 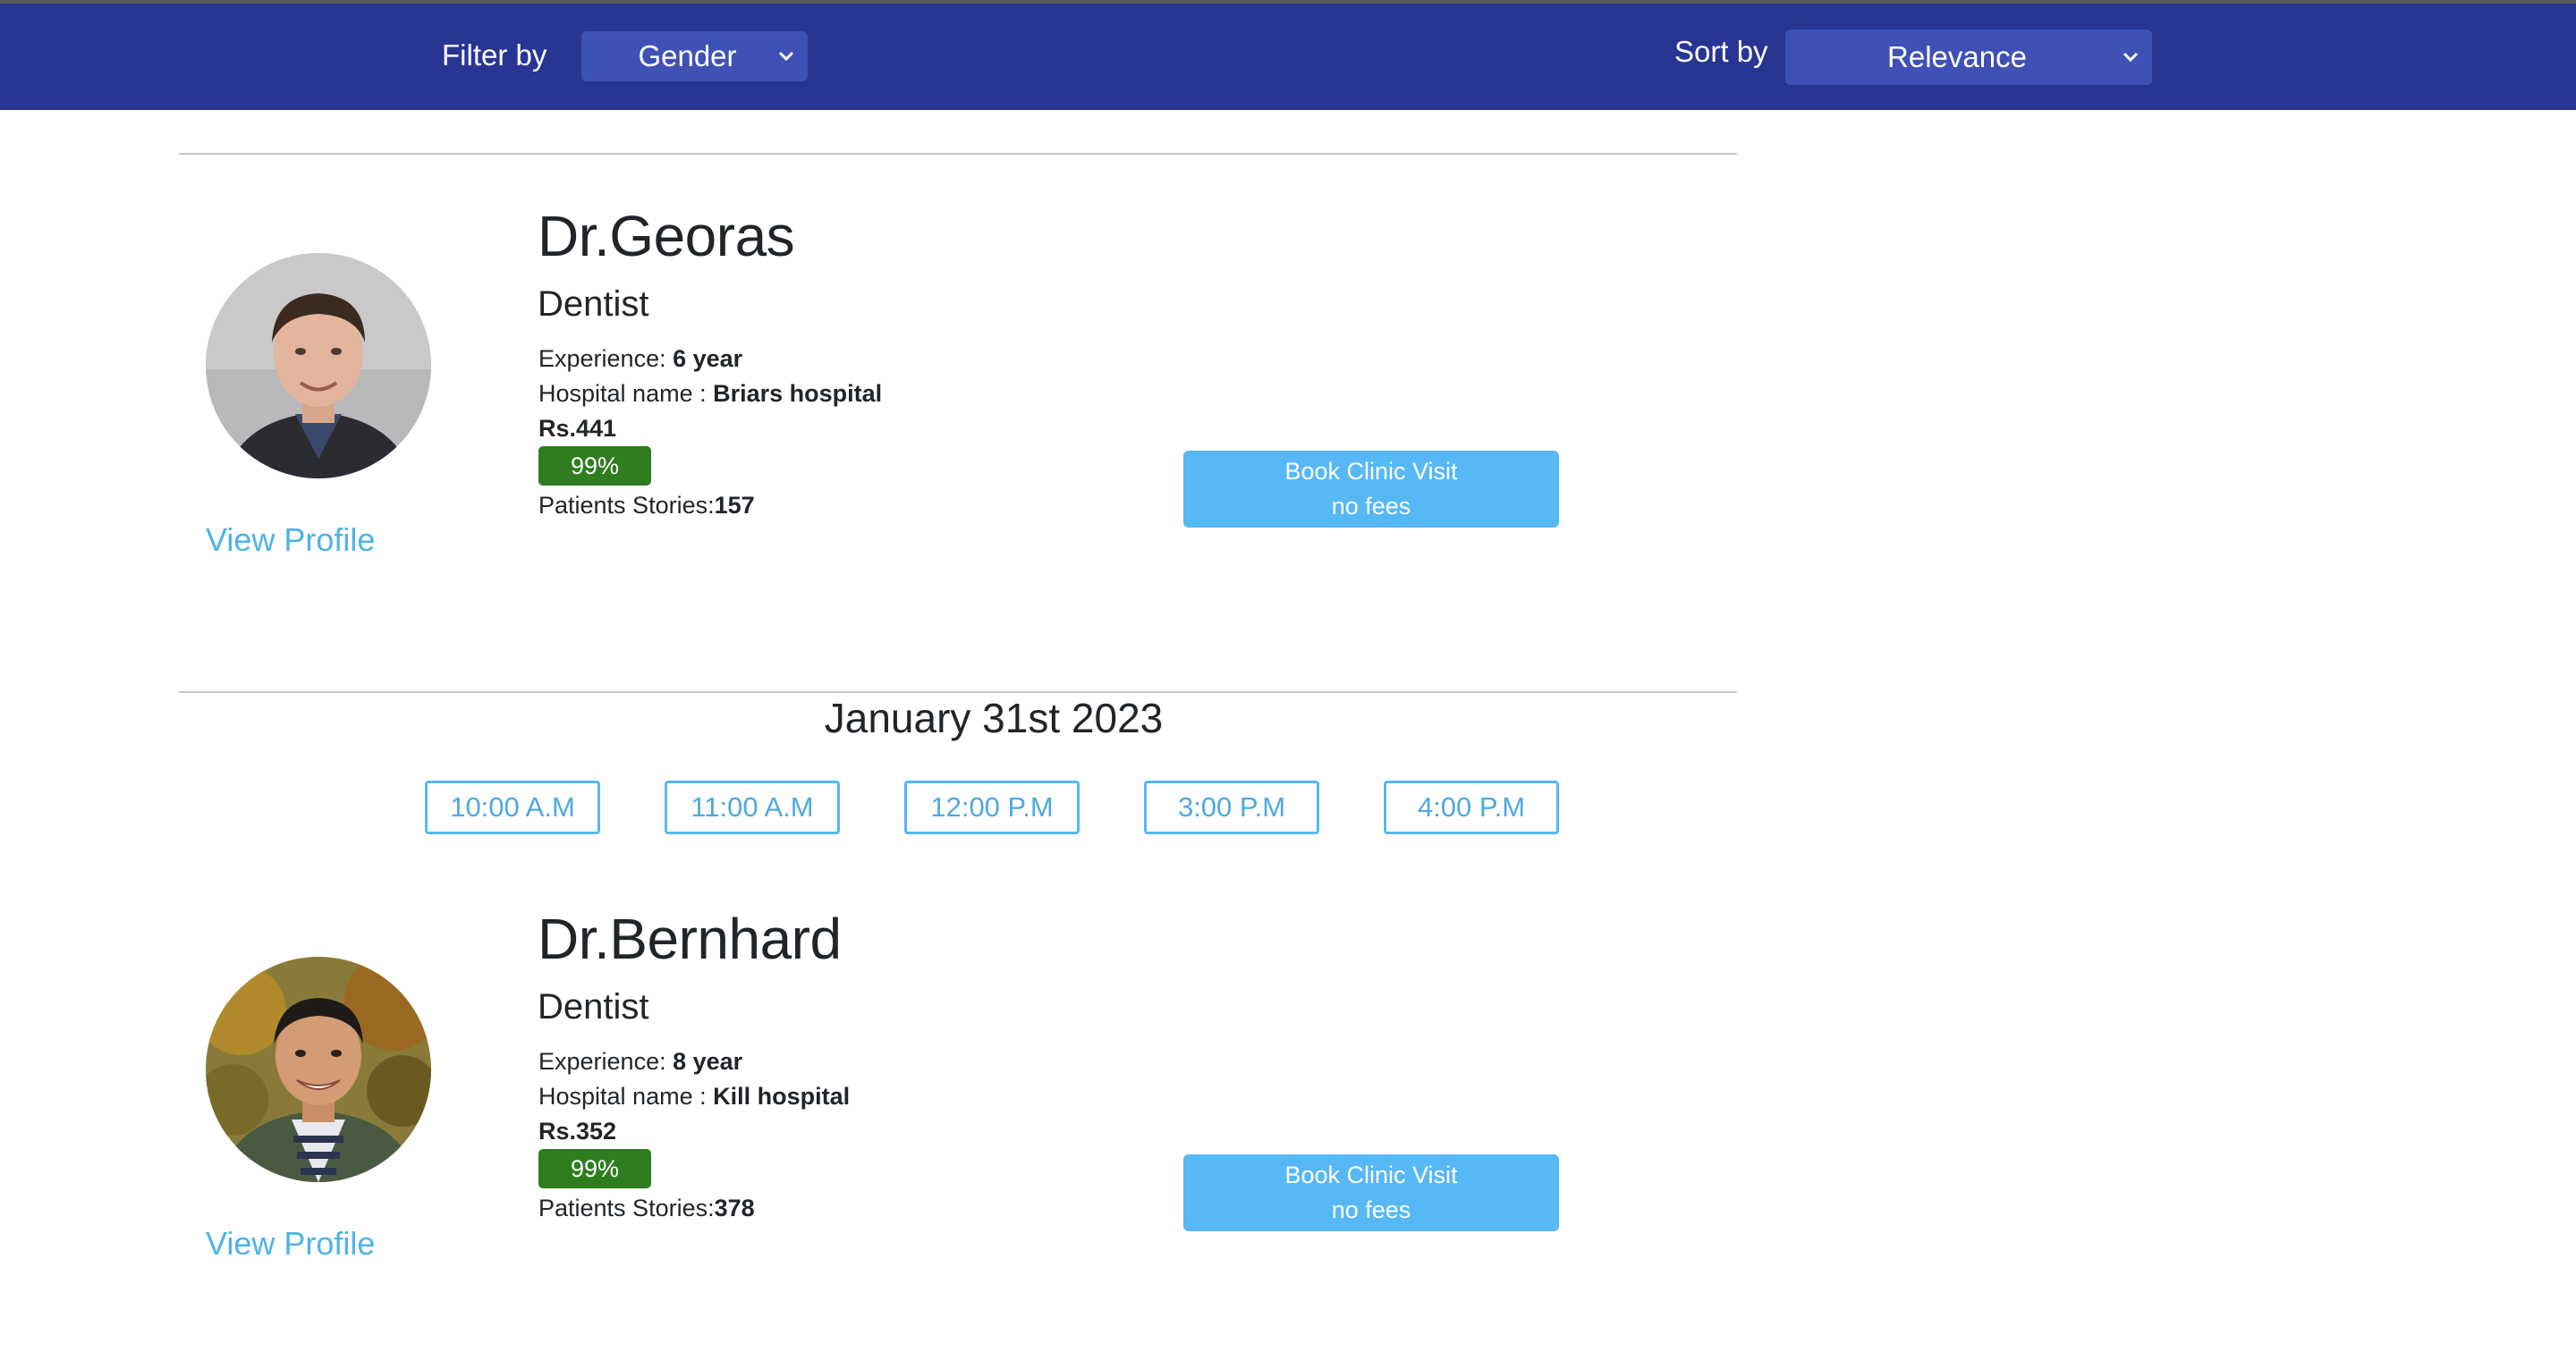 I want to click on stories-line: Patients Stories:157, so click(x=646, y=506).